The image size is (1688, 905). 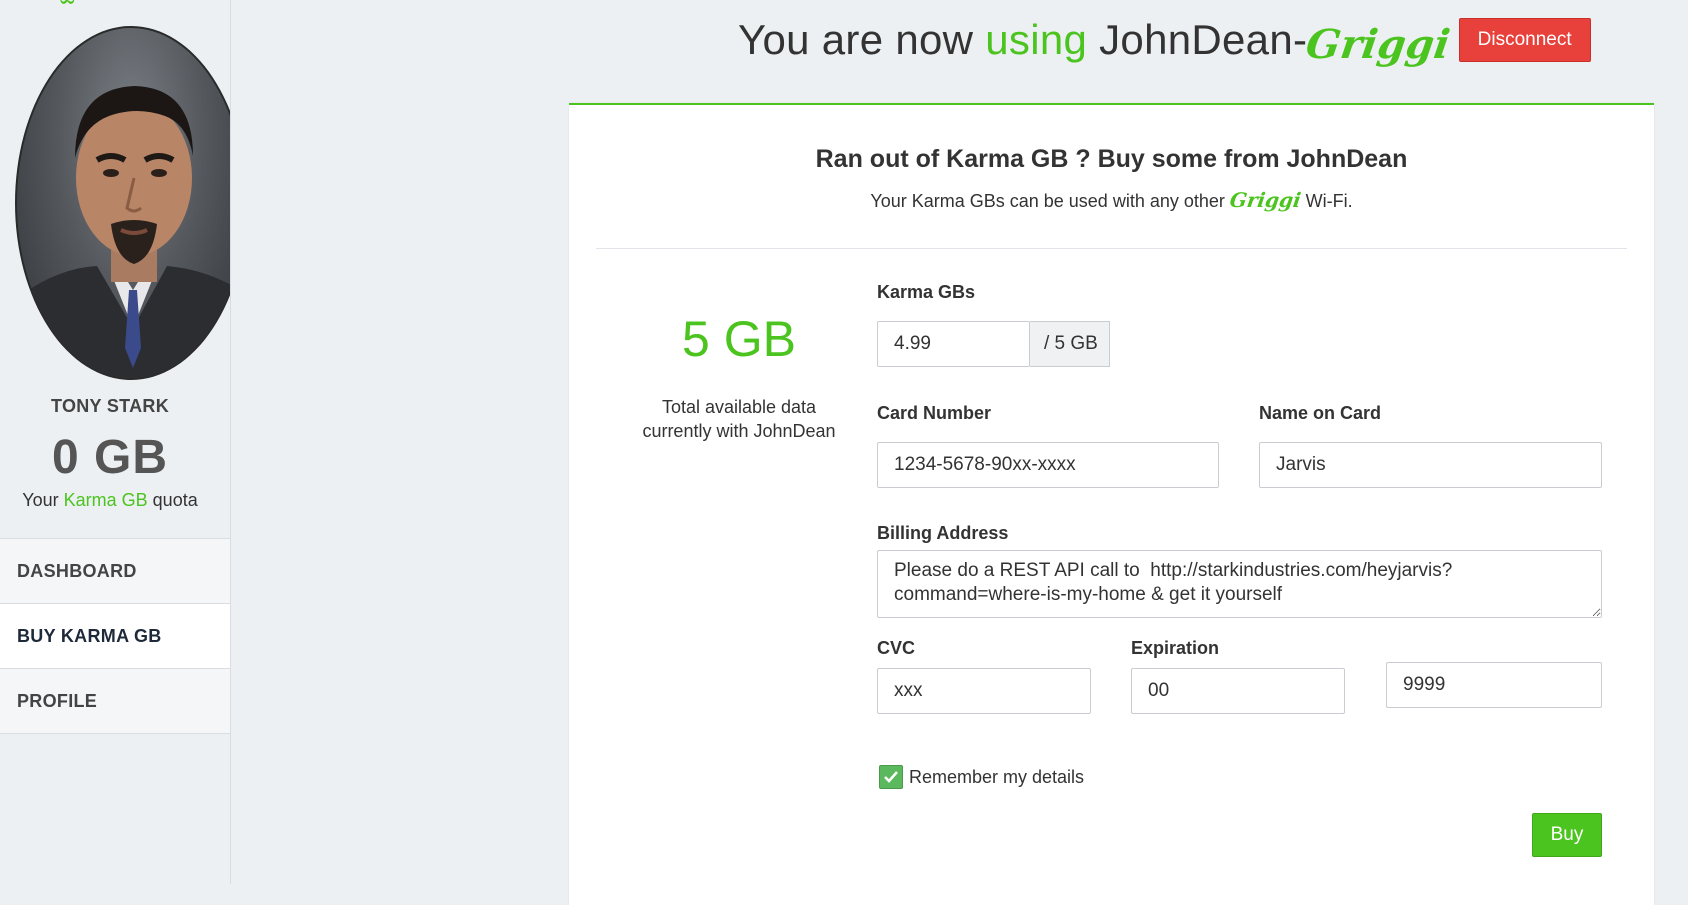 I want to click on karma-gbs-input, so click(x=953, y=344).